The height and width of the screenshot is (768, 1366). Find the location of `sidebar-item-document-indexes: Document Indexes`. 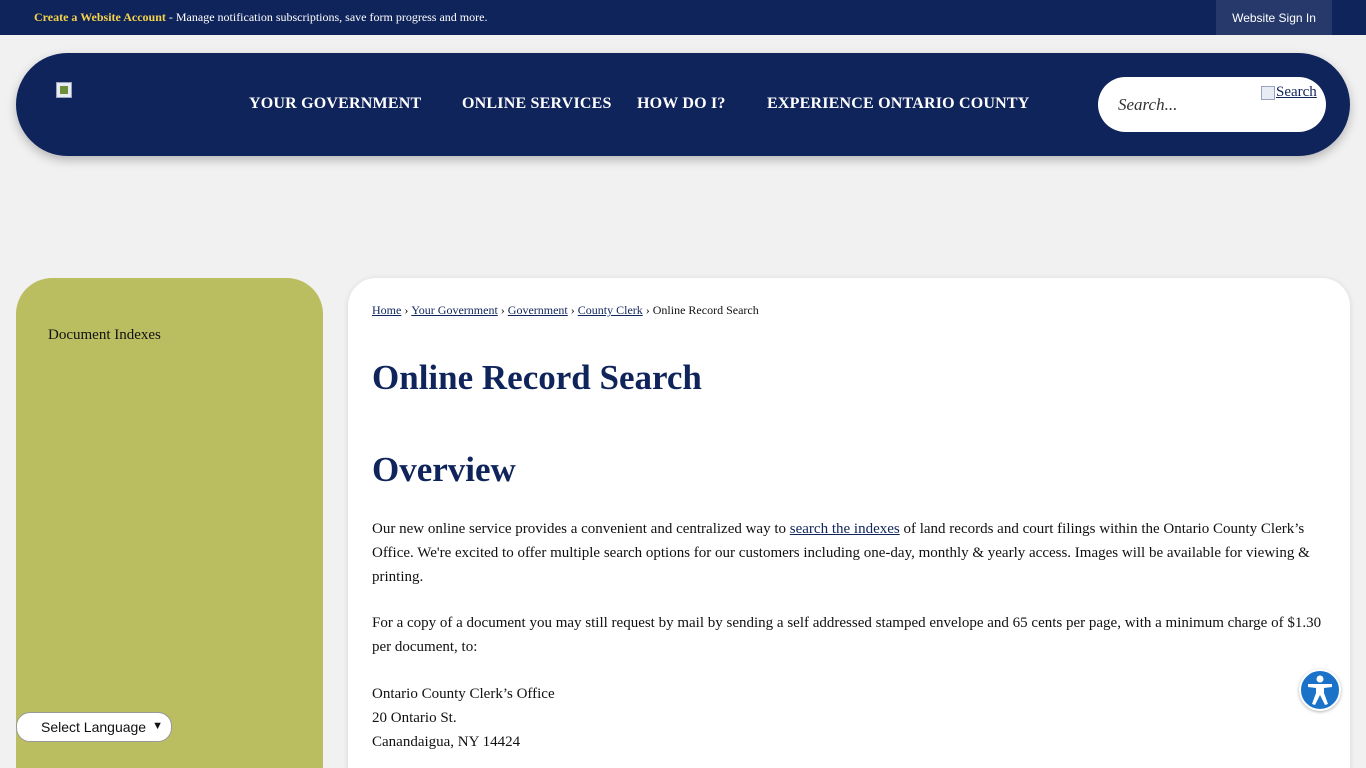

sidebar-item-document-indexes: Document Indexes is located at coordinates (104, 335).